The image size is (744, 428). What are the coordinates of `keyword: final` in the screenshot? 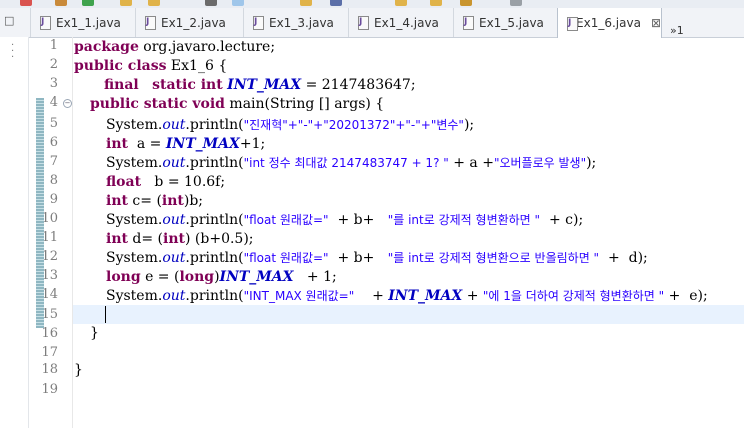 It's located at (121, 85).